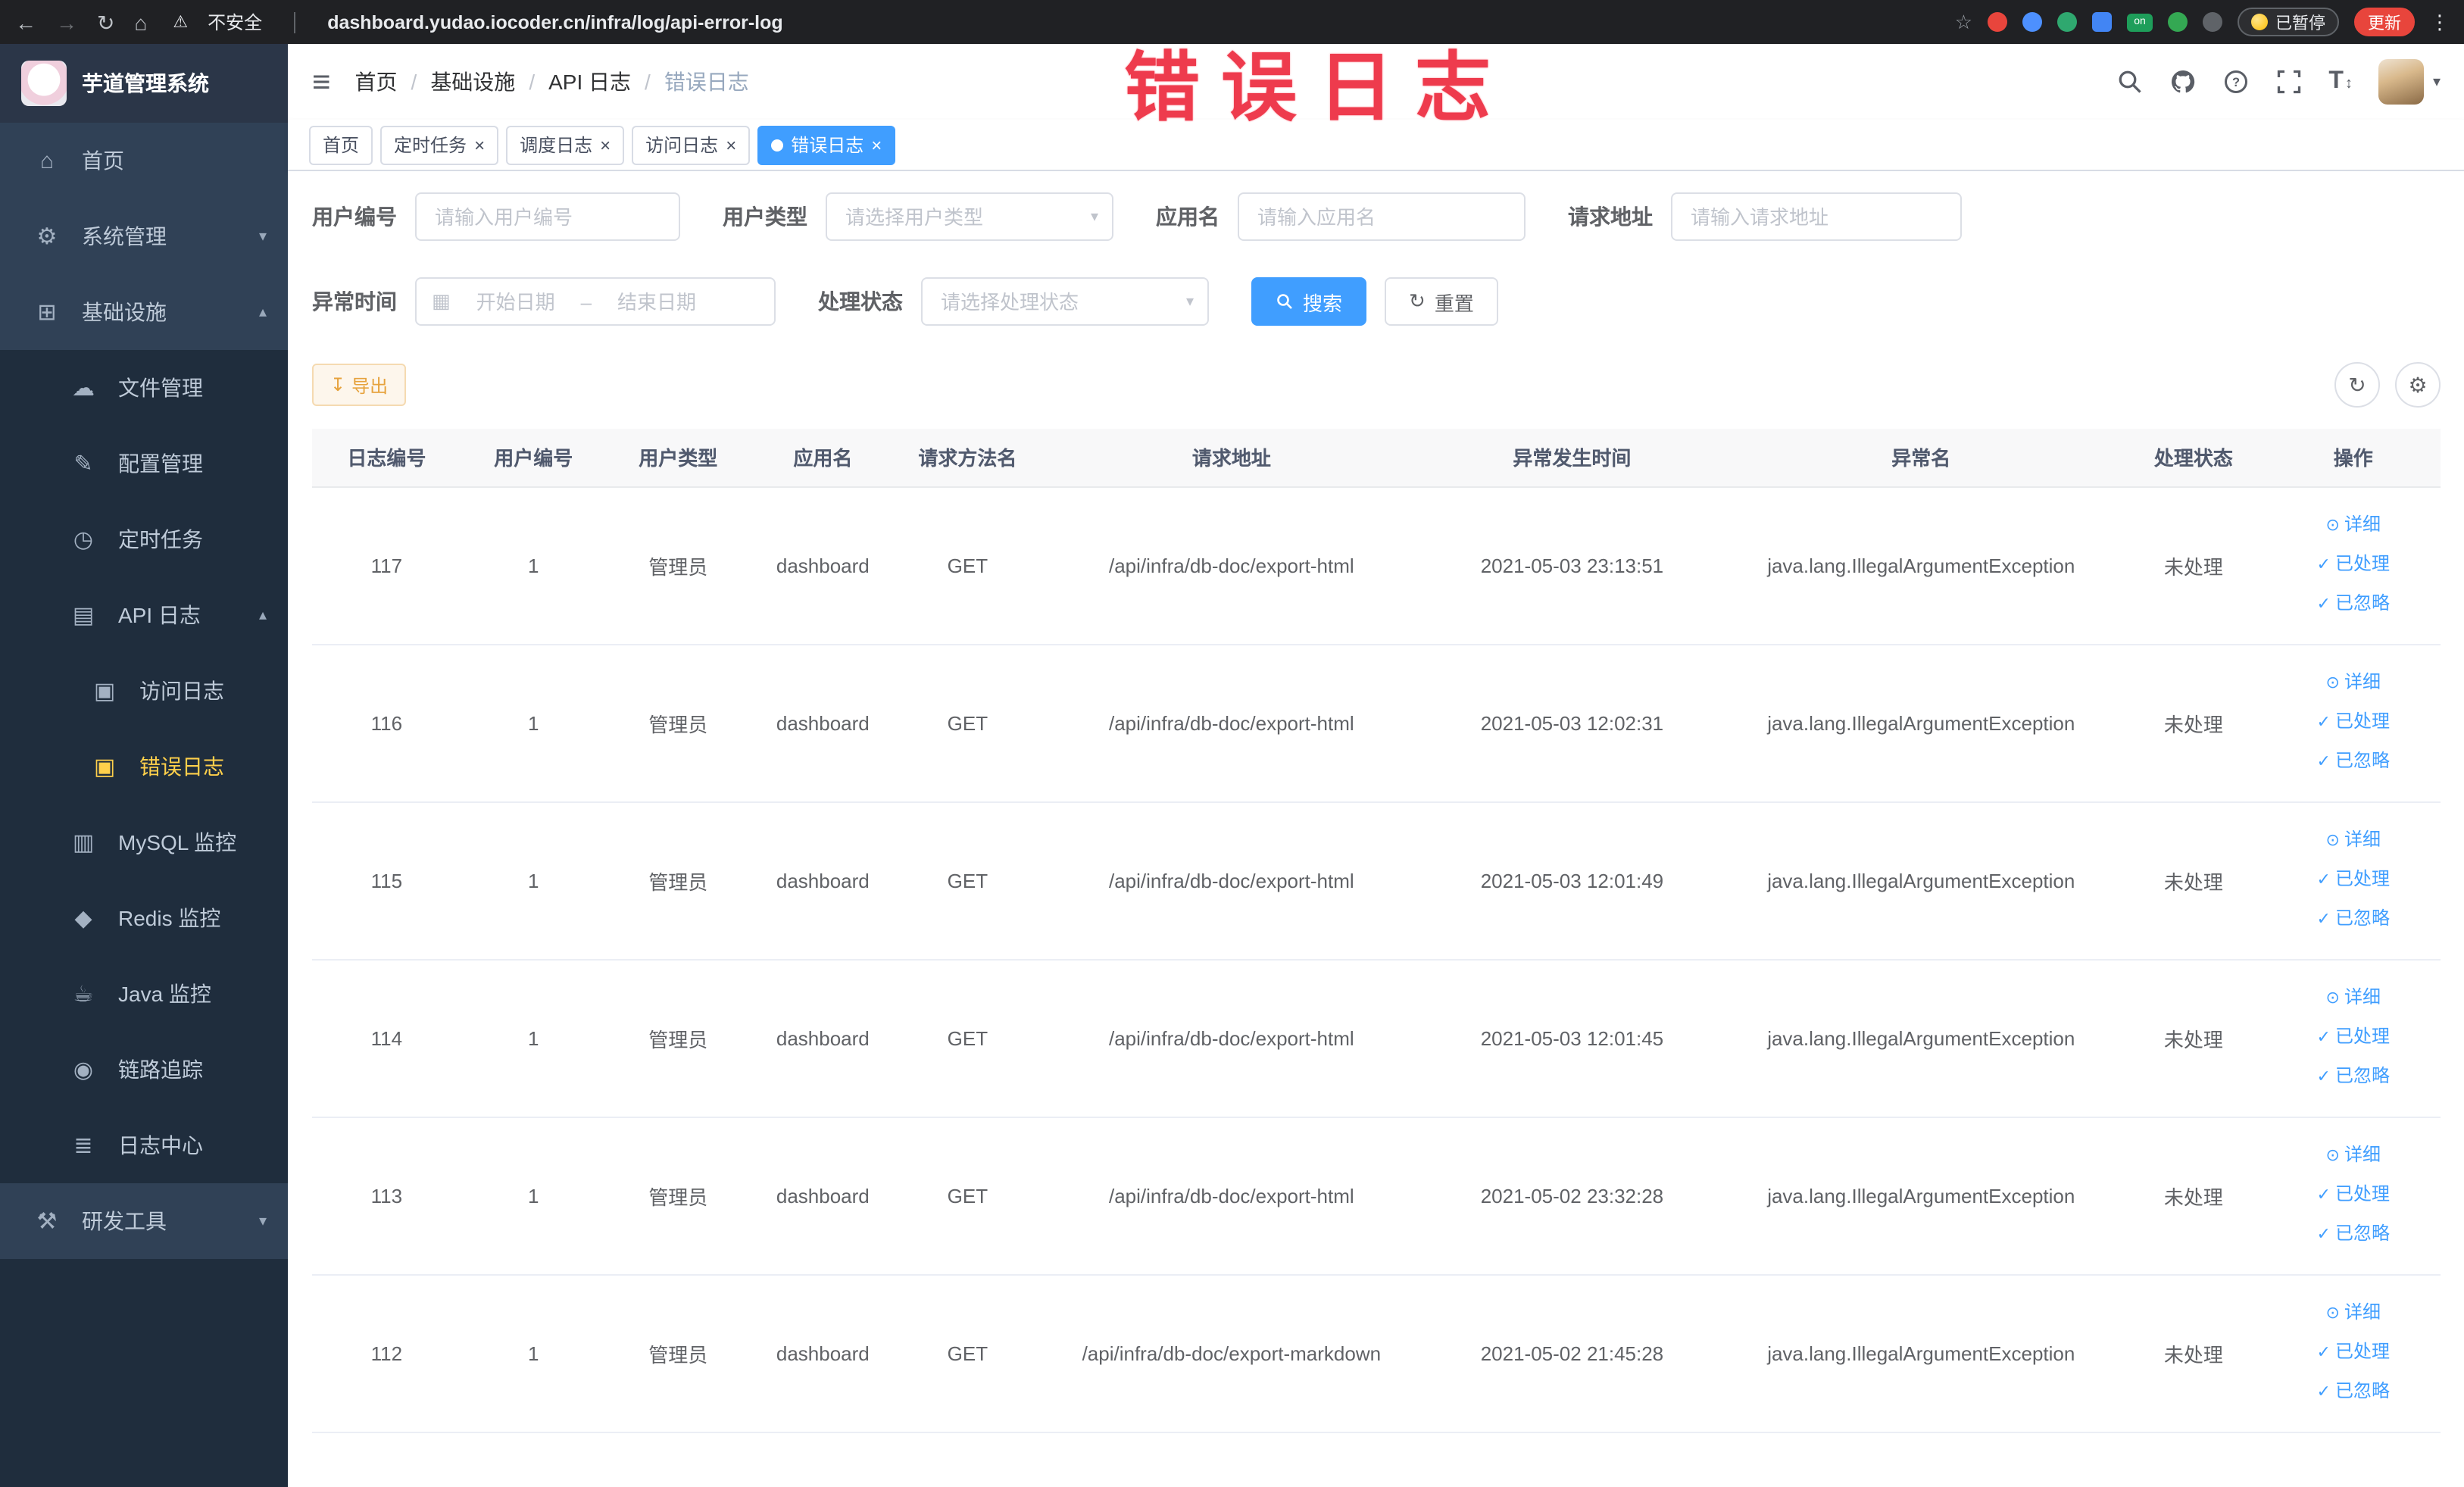  What do you see at coordinates (1441, 301) in the screenshot?
I see `reset-button: ↻ 重置` at bounding box center [1441, 301].